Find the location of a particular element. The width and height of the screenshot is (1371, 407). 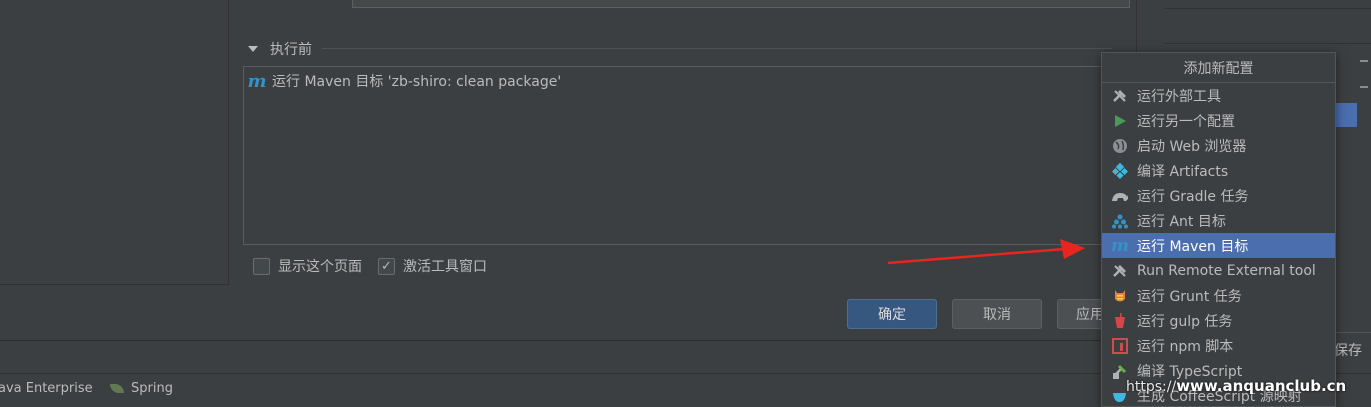

popup-item-run-maven-goal: m 运行 Maven 目标 is located at coordinates (1218, 245).